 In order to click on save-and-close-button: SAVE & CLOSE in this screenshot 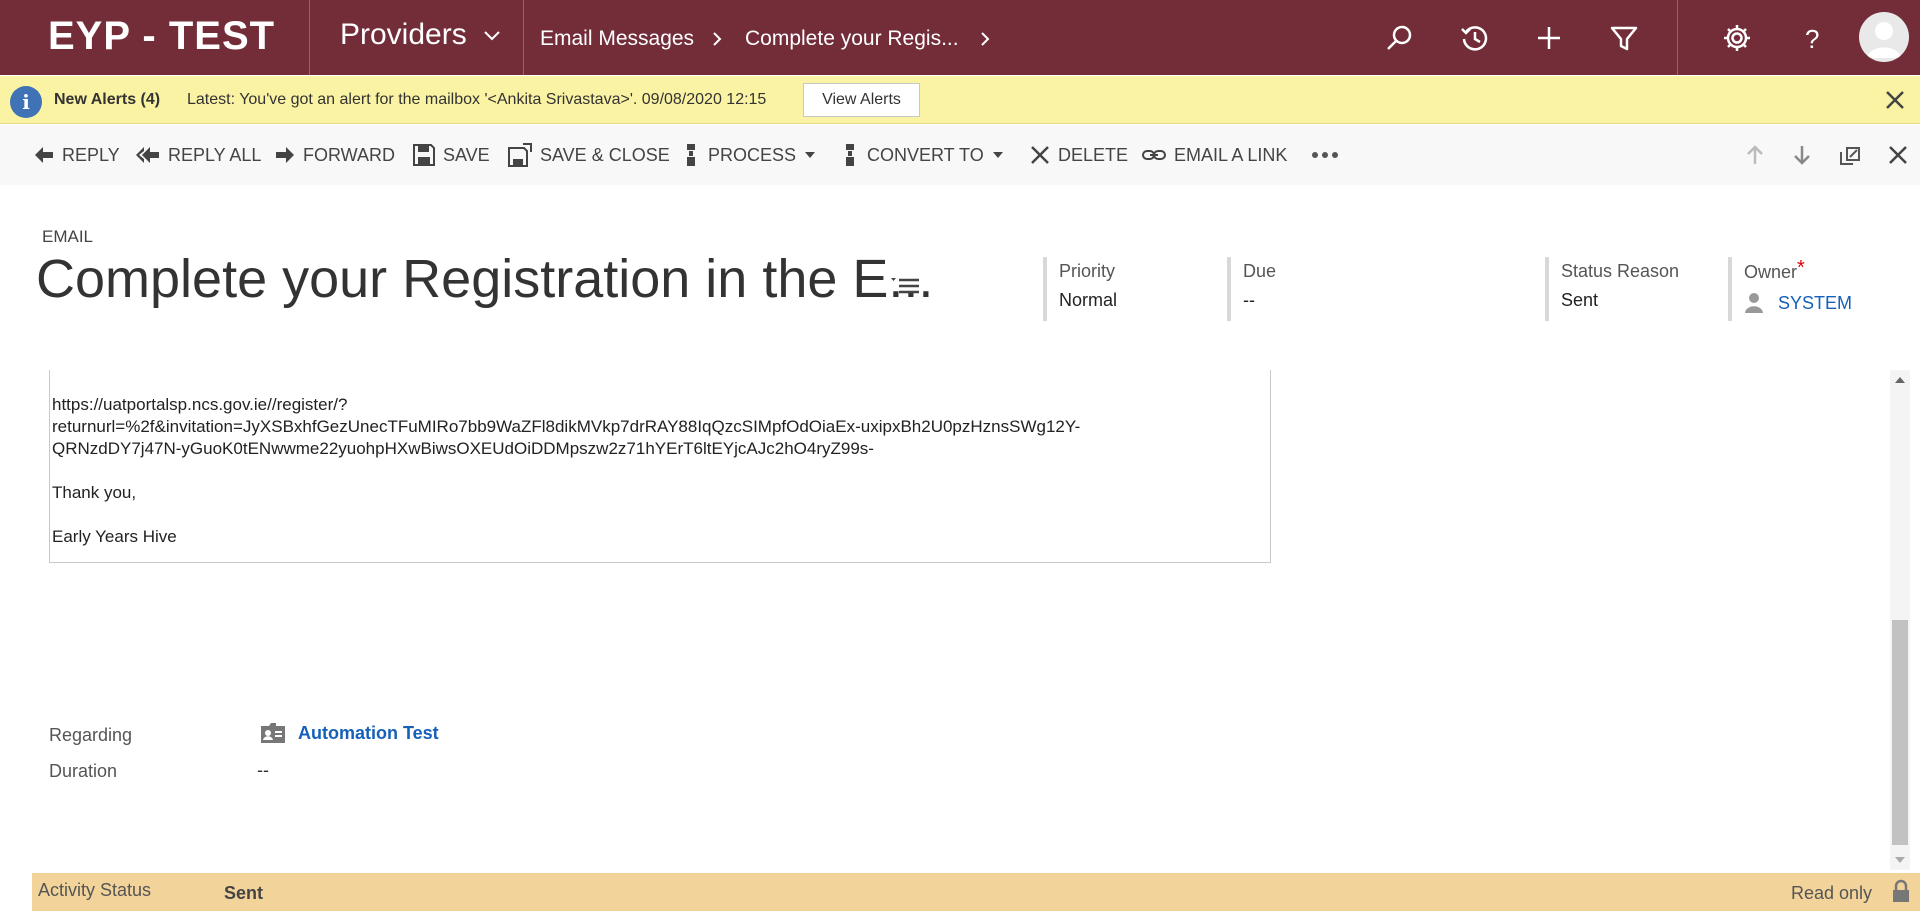, I will do `click(589, 155)`.